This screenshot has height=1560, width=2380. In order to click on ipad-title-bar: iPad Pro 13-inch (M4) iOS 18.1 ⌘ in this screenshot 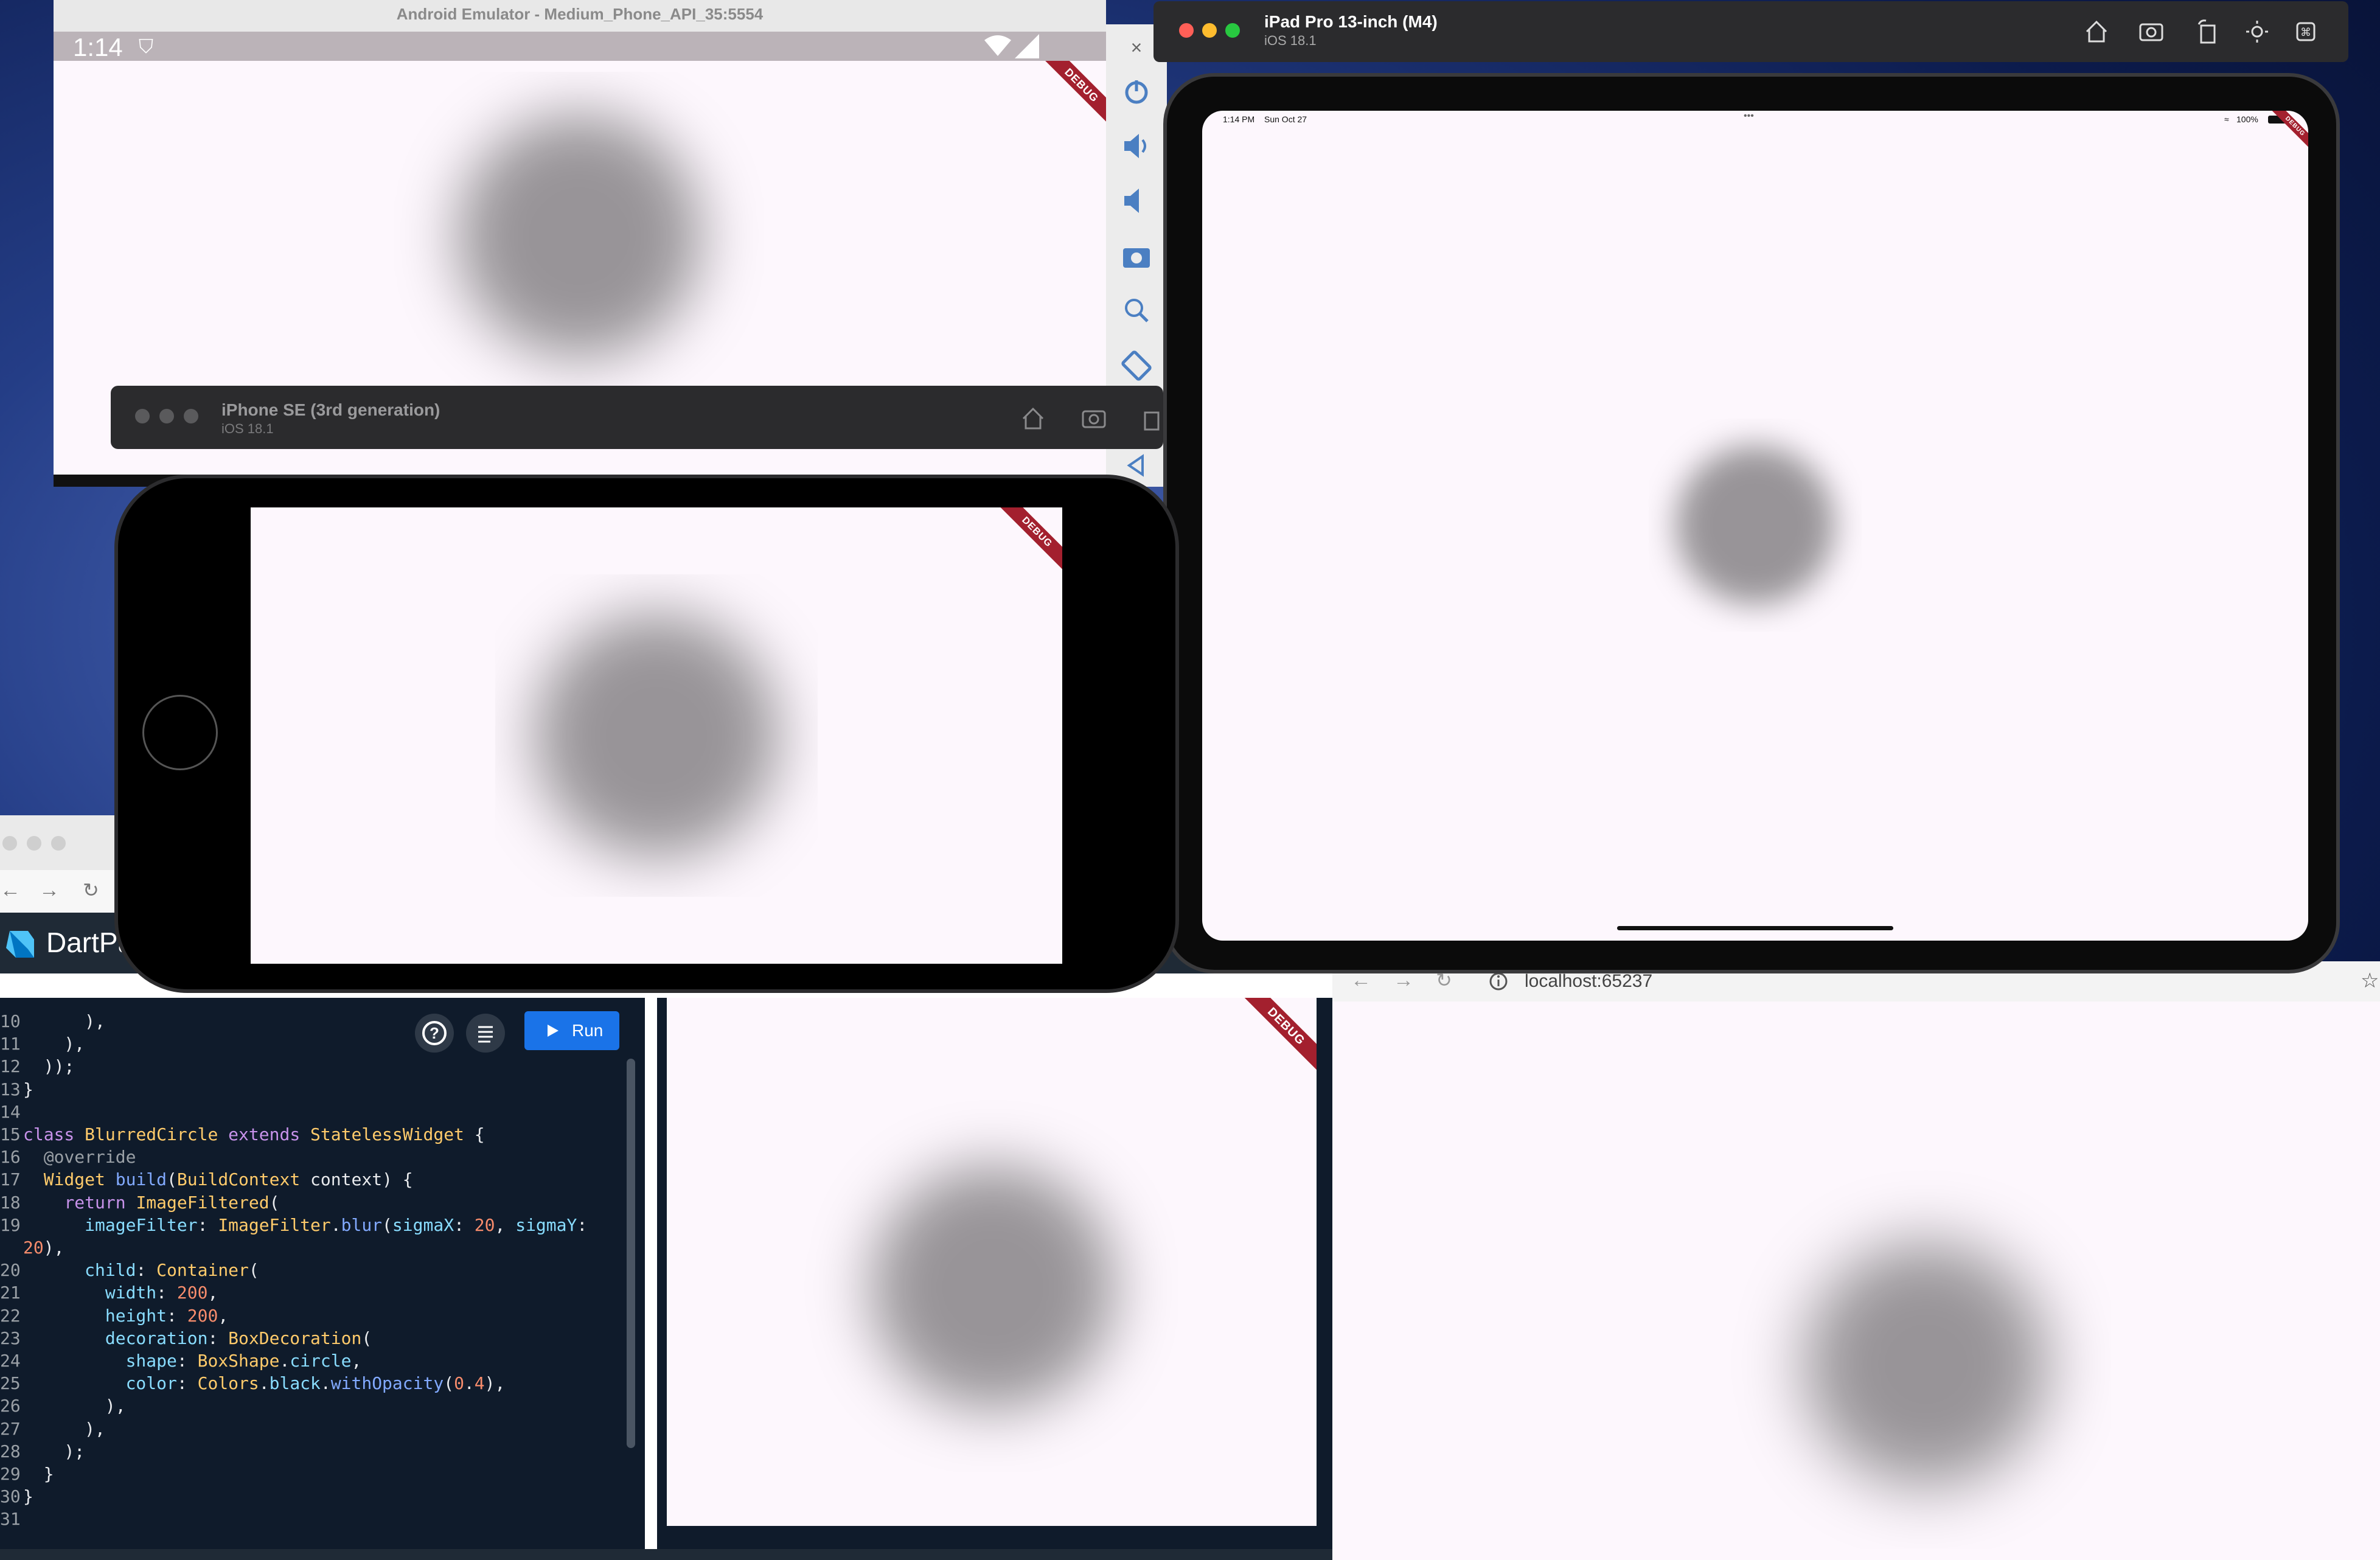, I will do `click(1750, 31)`.